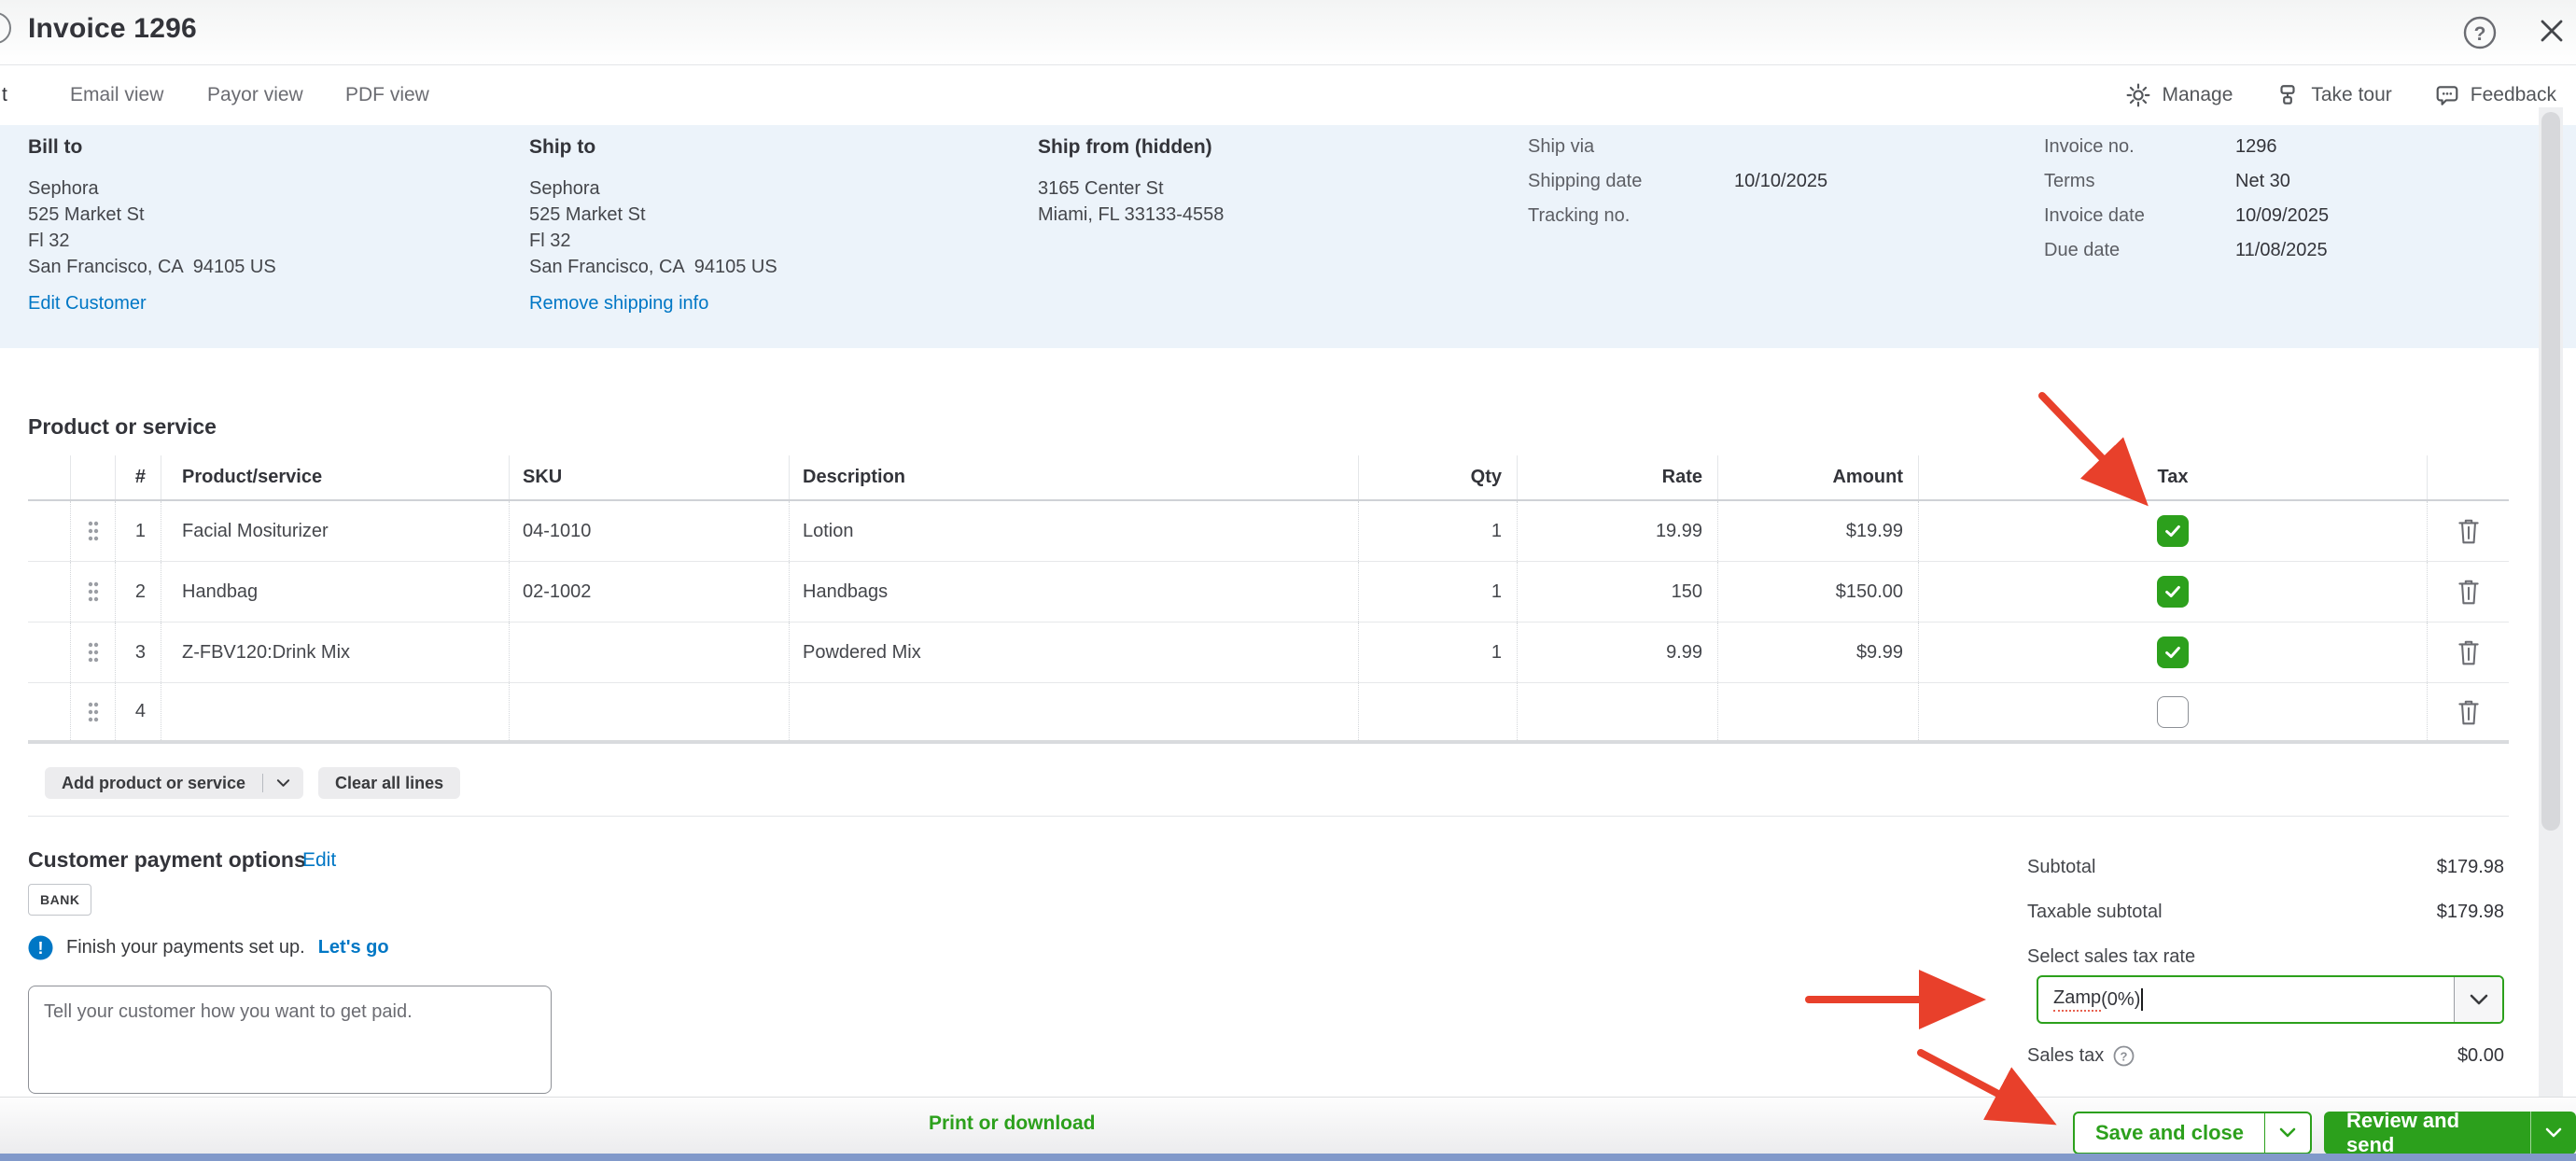 The height and width of the screenshot is (1161, 2576). Describe the element at coordinates (2351, 94) in the screenshot. I see `take-tour-label: Take tour` at that location.